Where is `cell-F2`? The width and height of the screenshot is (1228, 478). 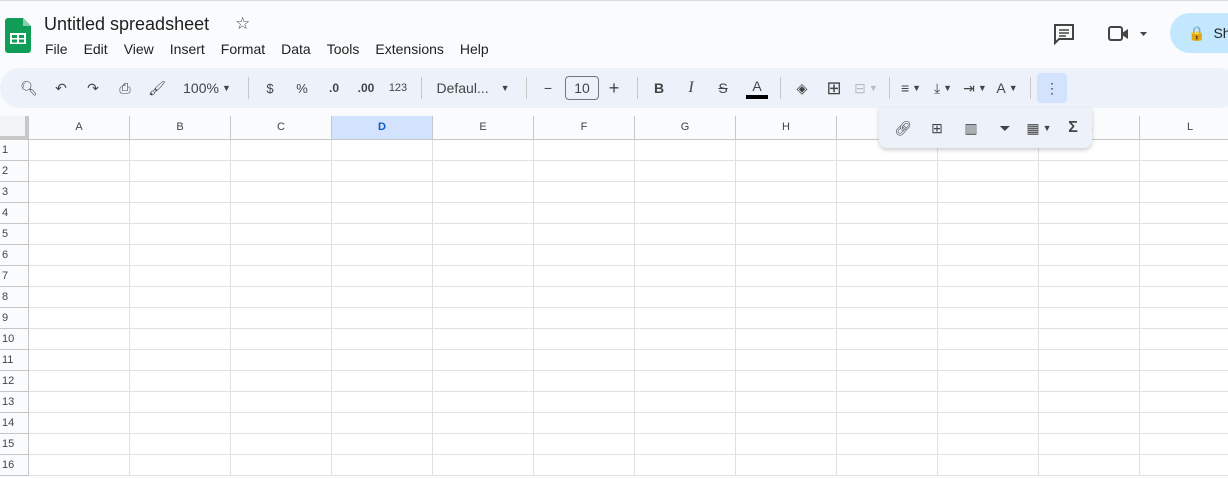 cell-F2 is located at coordinates (584, 171).